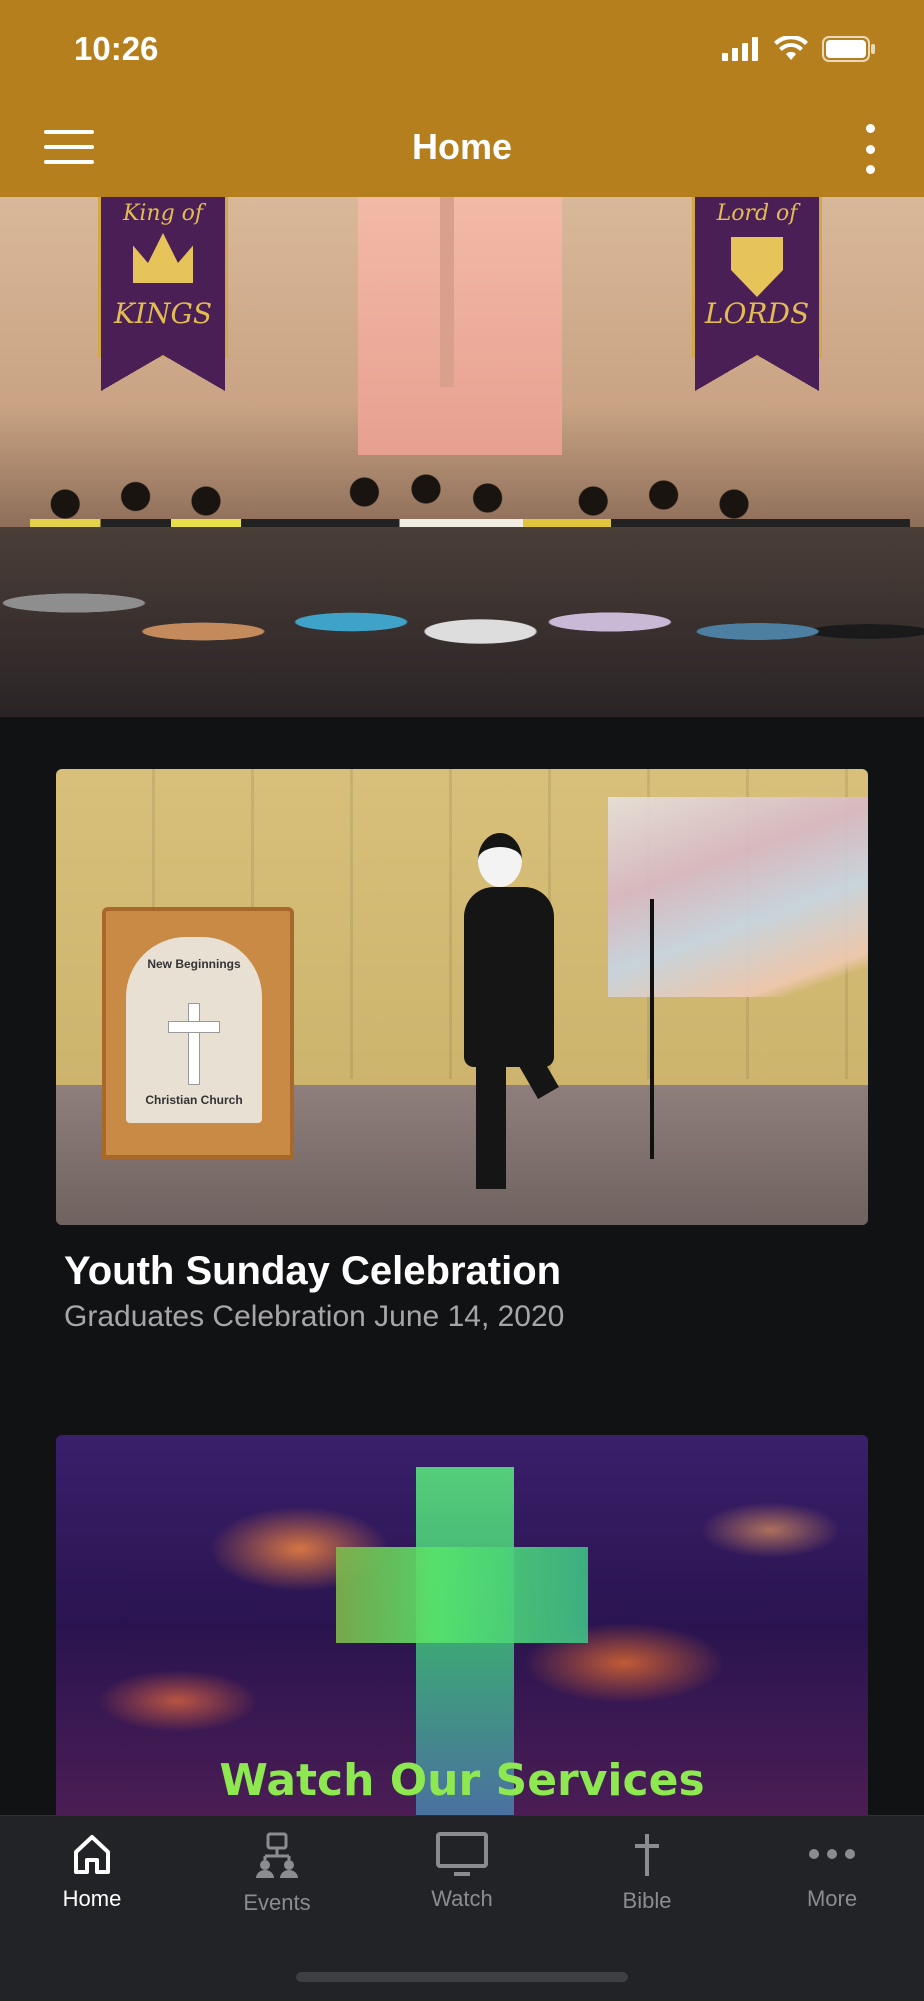 Image resolution: width=924 pixels, height=2001 pixels. Describe the element at coordinates (116, 48) in the screenshot. I see `status-time: 10:26` at that location.